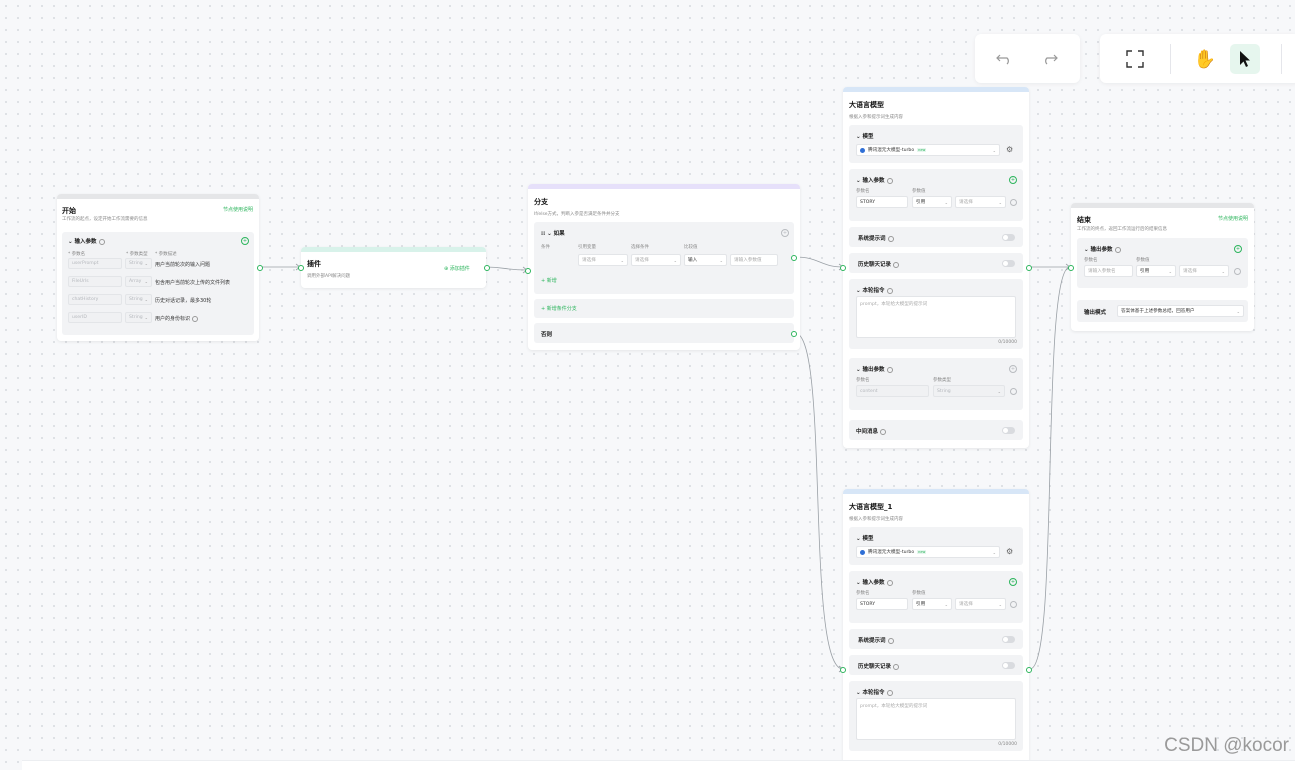  I want to click on node-title: 结束, so click(1084, 220).